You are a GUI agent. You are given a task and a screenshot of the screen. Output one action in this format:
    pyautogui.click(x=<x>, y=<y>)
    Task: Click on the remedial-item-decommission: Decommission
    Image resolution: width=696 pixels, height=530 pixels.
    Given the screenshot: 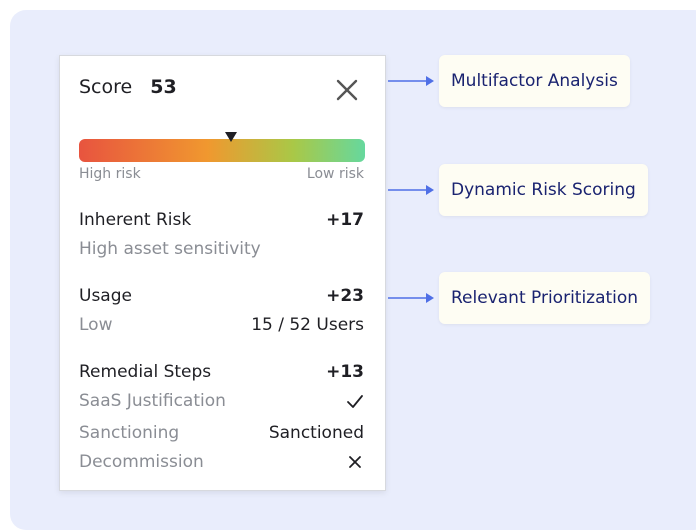 What is the action you would take?
    pyautogui.click(x=221, y=462)
    